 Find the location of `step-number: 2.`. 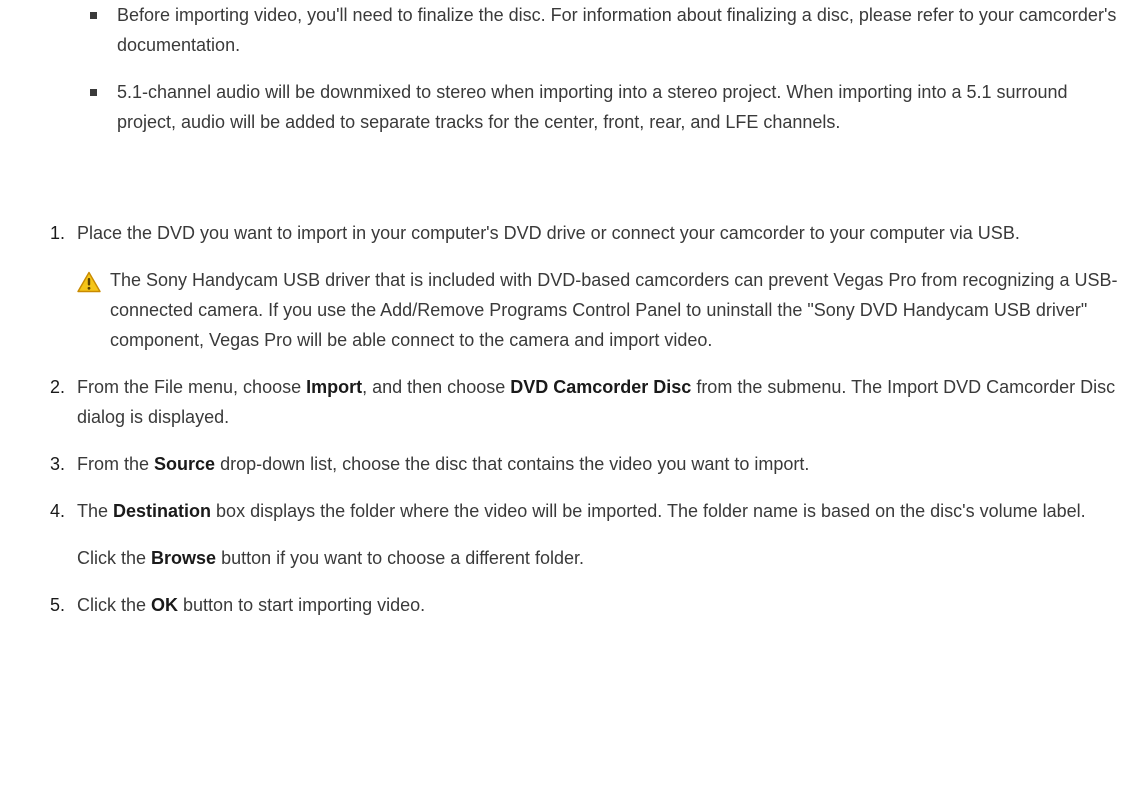

step-number: 2. is located at coordinates (58, 387).